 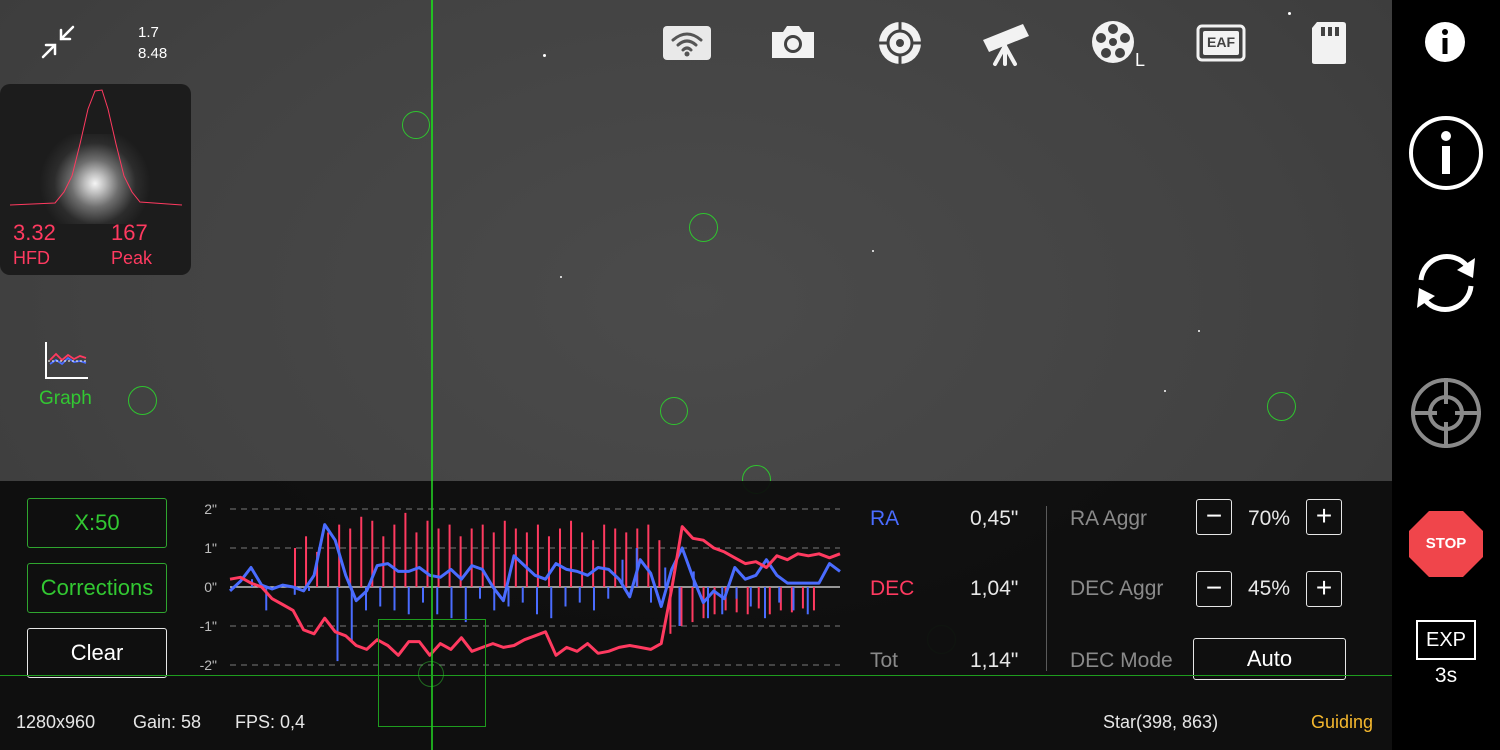 What do you see at coordinates (153, 53) in the screenshot?
I see `header-value-2: 8.48` at bounding box center [153, 53].